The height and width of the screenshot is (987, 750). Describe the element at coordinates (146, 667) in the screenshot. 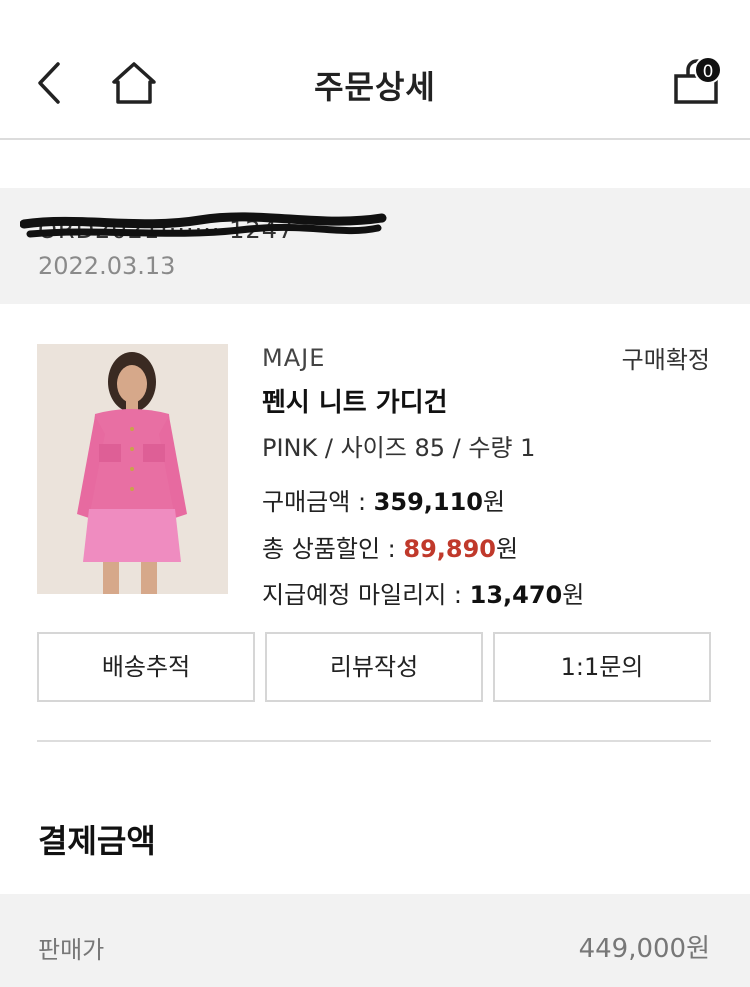

I see `tracking-button: 배송추적` at that location.